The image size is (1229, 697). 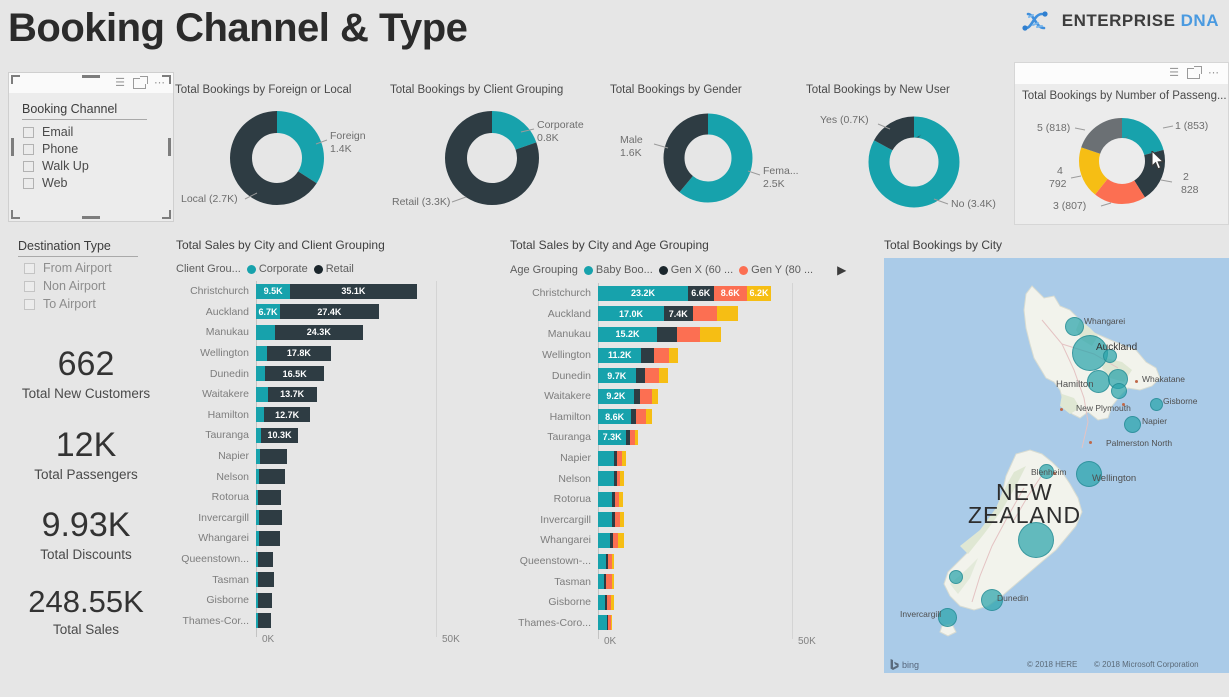 What do you see at coordinates (1121, 163) in the screenshot?
I see `donut-chart: 1 (853) 2 828 3 (807) 4 792 5 (818)` at bounding box center [1121, 163].